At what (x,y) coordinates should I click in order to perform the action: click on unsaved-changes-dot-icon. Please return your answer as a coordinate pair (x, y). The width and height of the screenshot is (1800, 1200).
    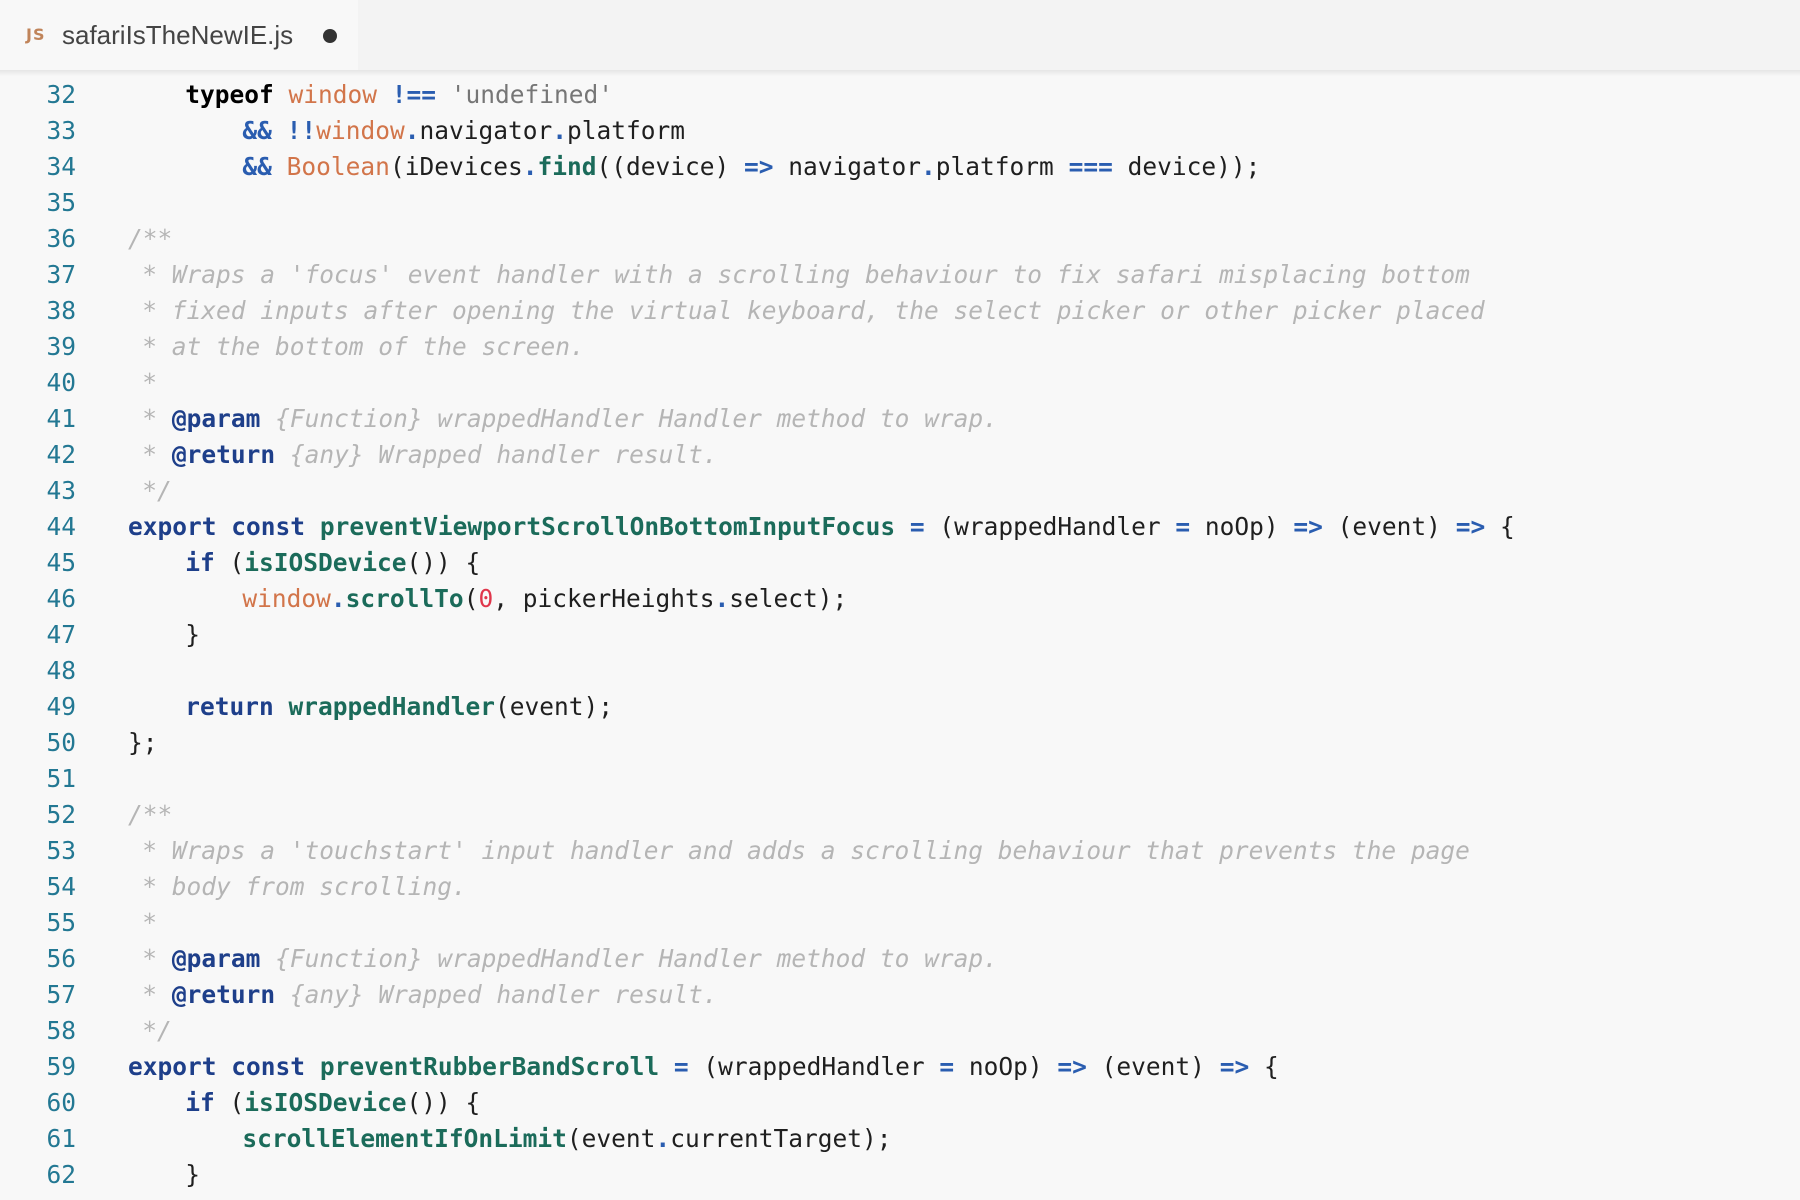
    Looking at the image, I should click on (330, 36).